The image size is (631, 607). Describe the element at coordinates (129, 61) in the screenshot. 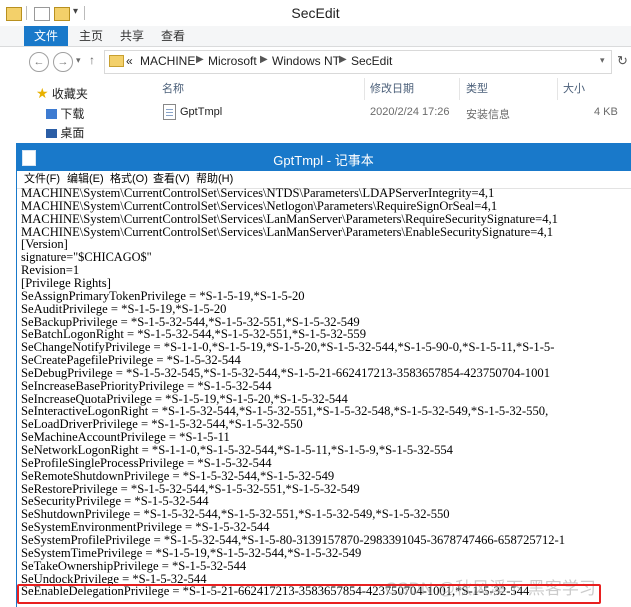

I see `breadcrumb-prefix: «` at that location.